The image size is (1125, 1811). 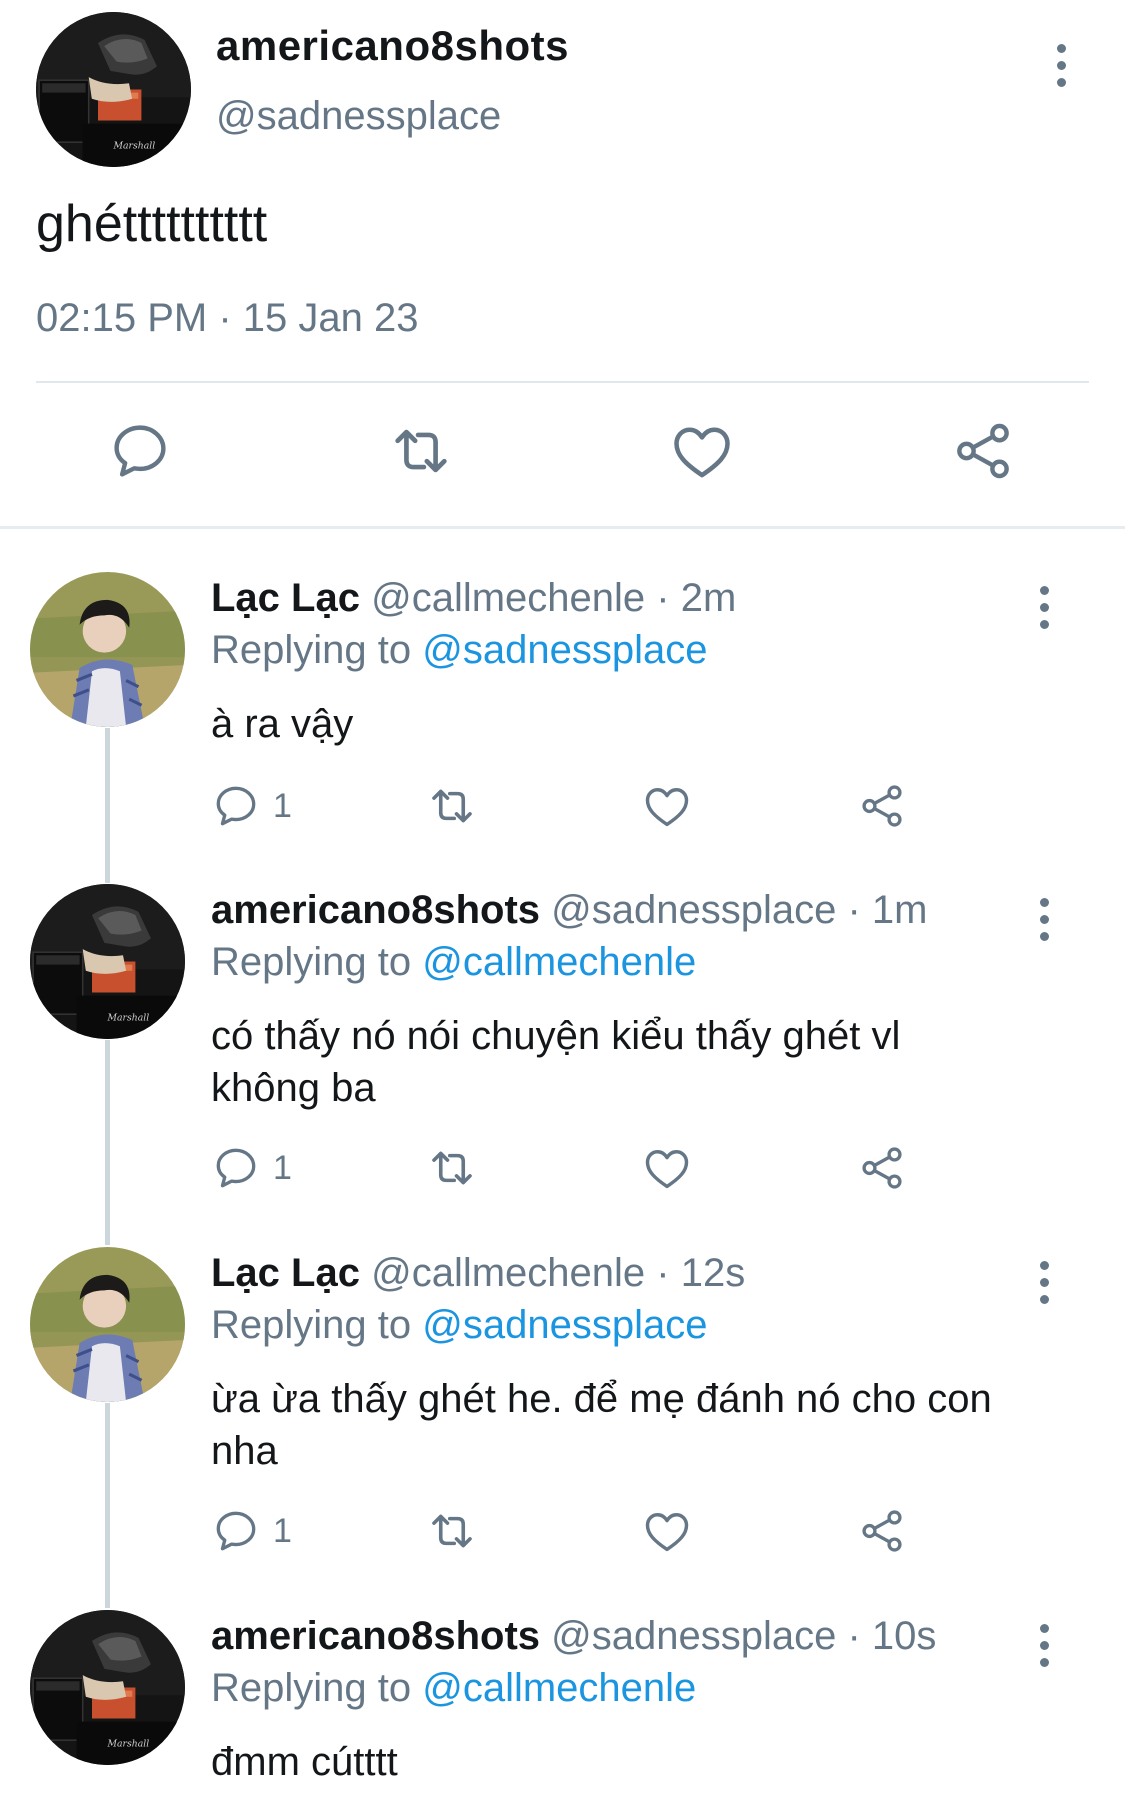 I want to click on reply-handle-time: @sadnessplace · 10s, so click(x=744, y=1636).